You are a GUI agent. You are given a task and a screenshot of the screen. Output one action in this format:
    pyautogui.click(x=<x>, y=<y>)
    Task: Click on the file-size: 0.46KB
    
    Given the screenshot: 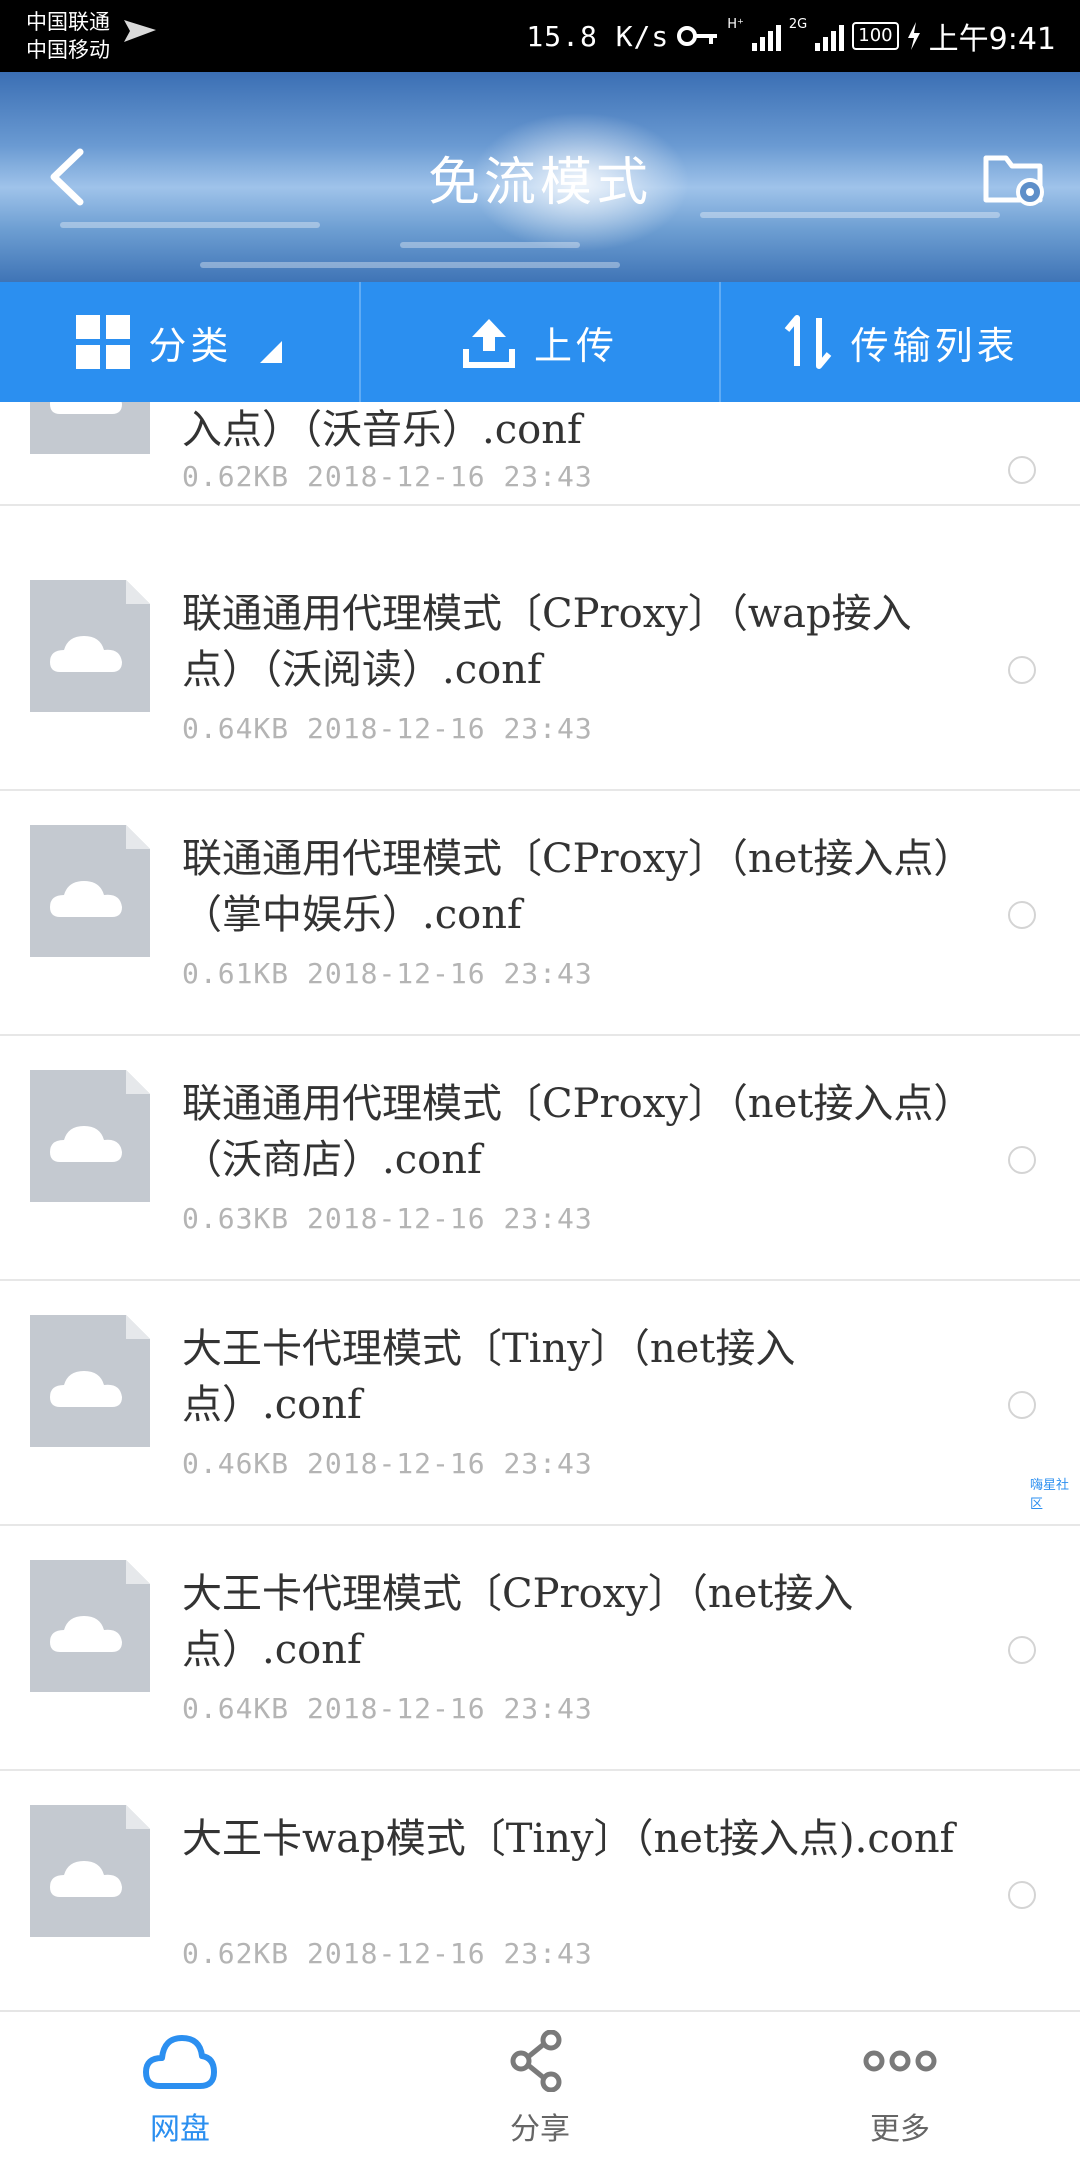 What is the action you would take?
    pyautogui.click(x=236, y=1463)
    